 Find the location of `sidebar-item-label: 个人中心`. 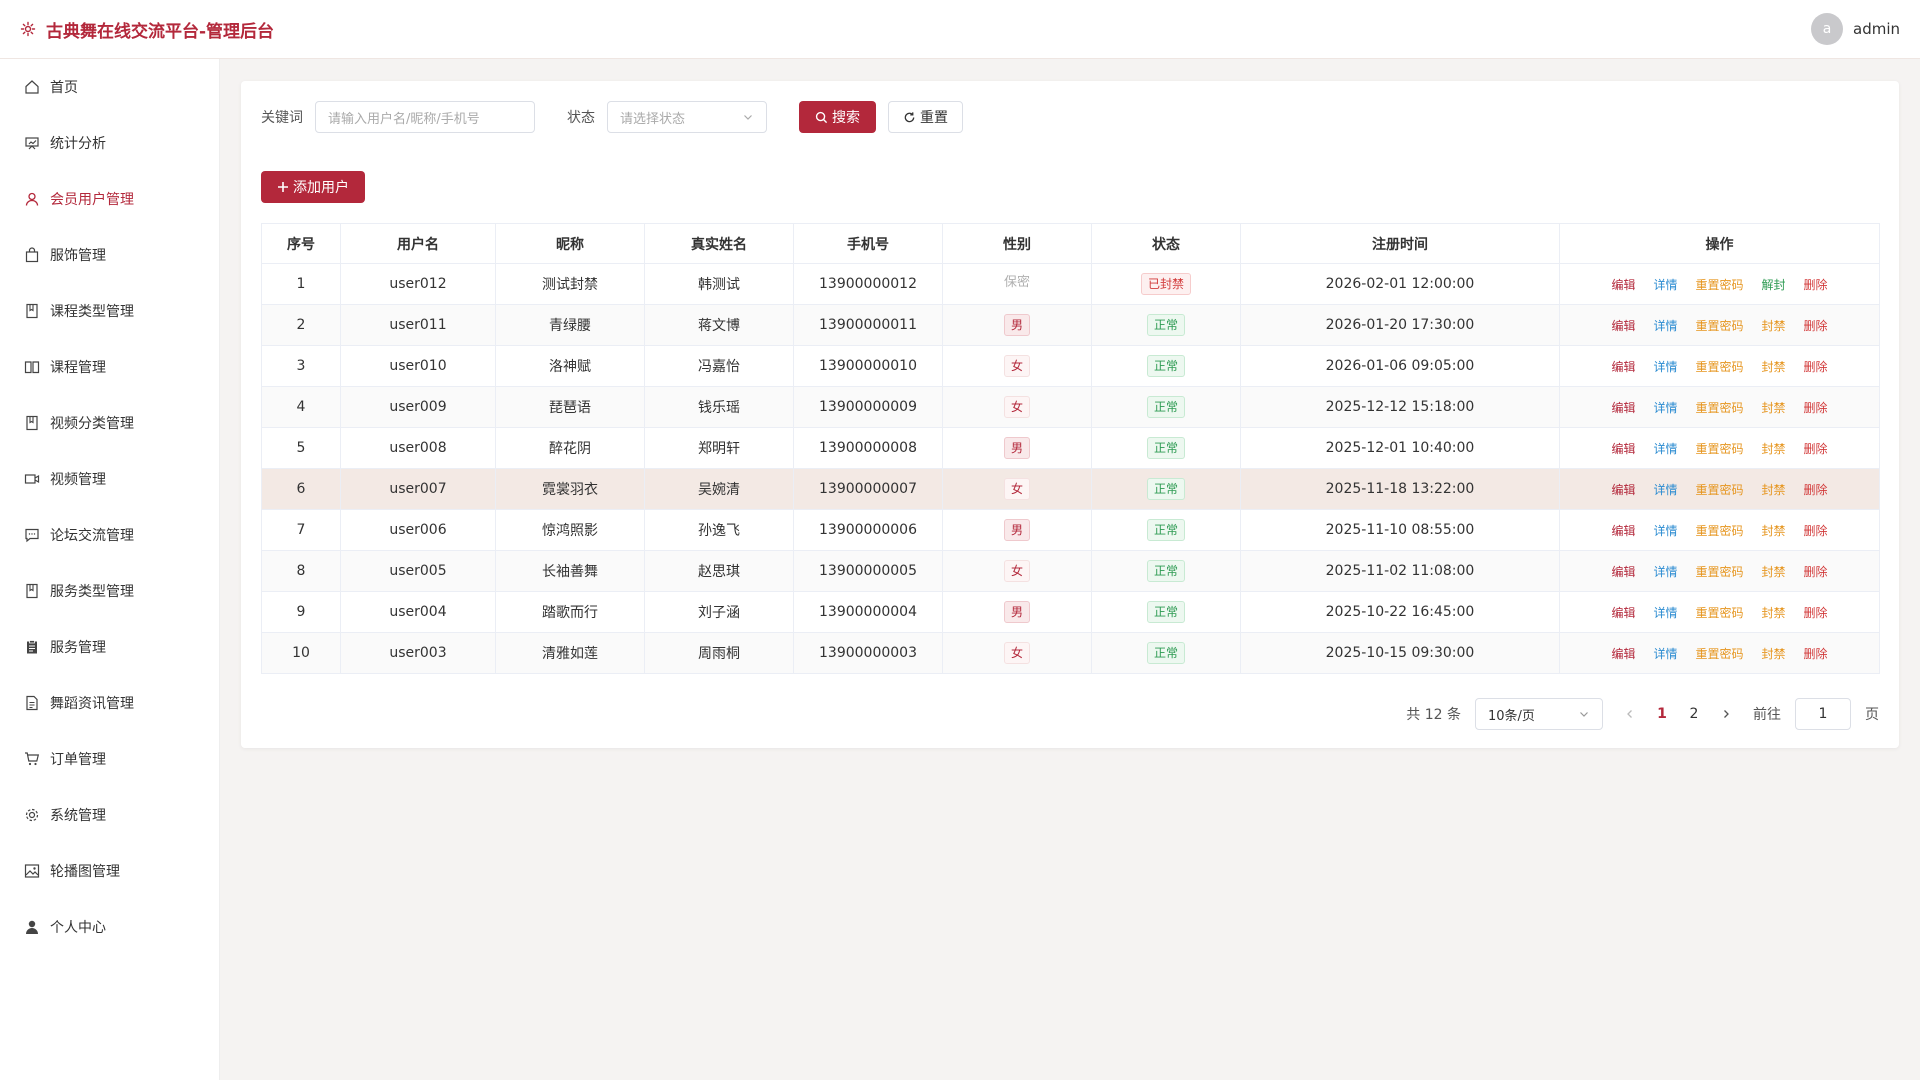

sidebar-item-label: 个人中心 is located at coordinates (78, 928).